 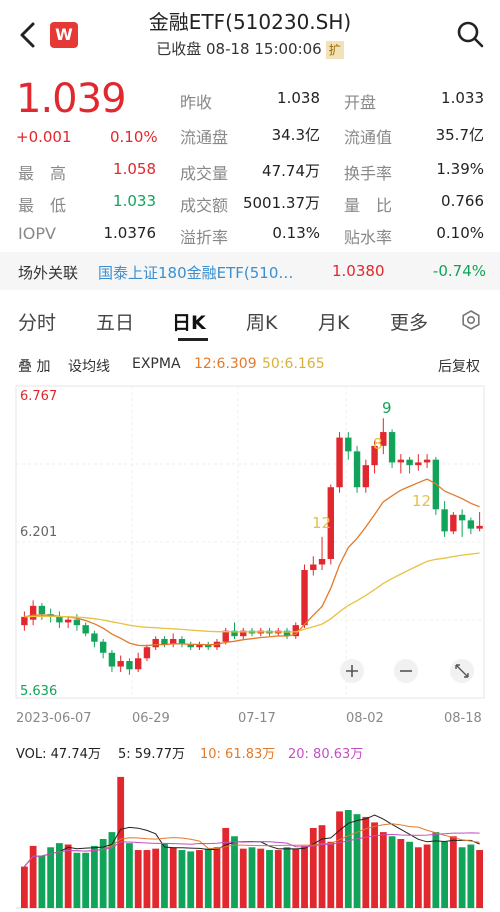 What do you see at coordinates (462, 671) in the screenshot?
I see `fullscreen-button` at bounding box center [462, 671].